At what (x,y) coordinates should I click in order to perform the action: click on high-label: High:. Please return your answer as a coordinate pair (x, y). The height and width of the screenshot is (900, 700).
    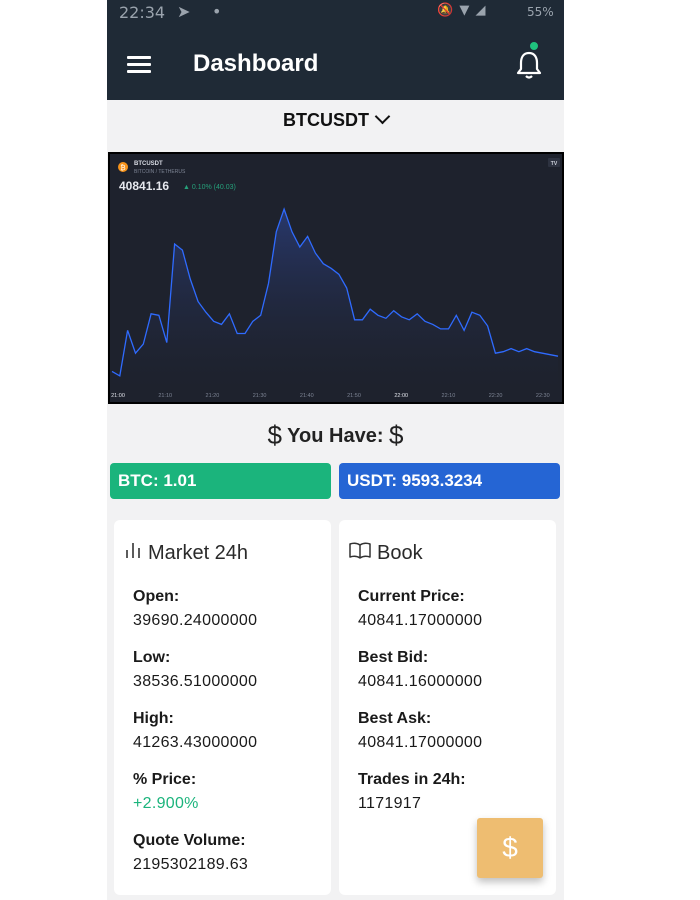
    Looking at the image, I should click on (153, 718).